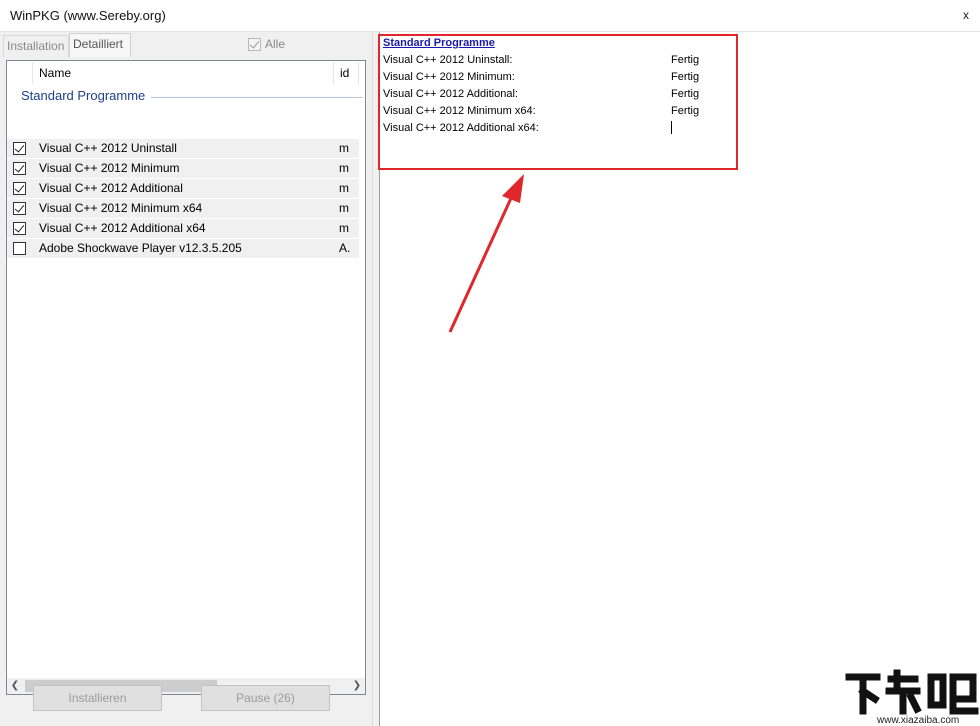 The width and height of the screenshot is (980, 726). I want to click on watermark-logo: www.xiazaiba.com, so click(911, 697).